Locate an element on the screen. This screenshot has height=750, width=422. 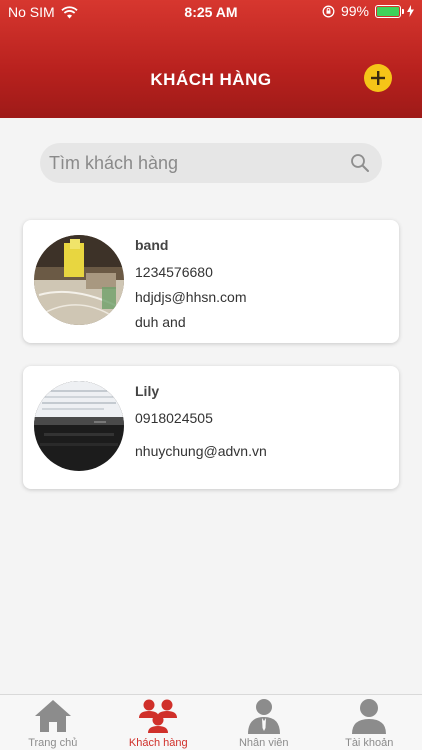
customer-address: duh and is located at coordinates (160, 322).